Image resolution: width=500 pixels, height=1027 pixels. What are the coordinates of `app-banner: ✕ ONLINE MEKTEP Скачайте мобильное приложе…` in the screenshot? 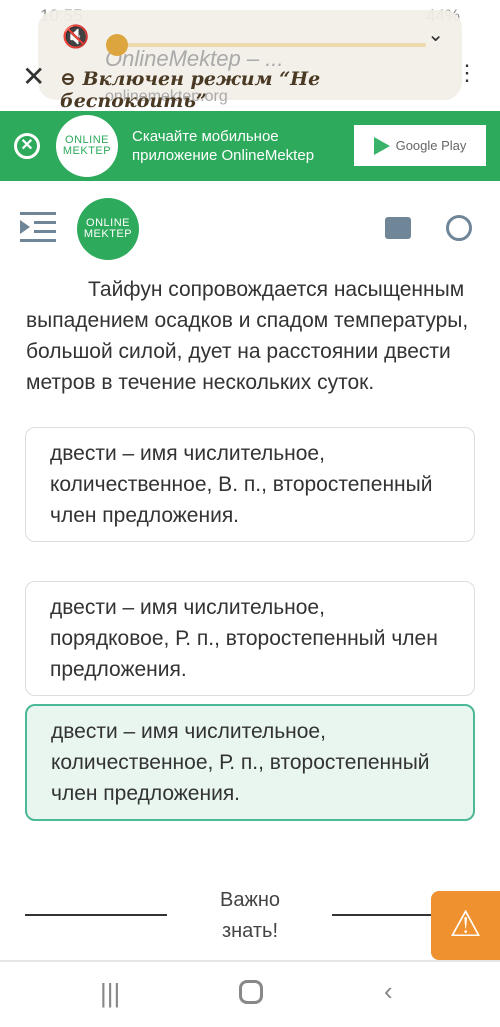 It's located at (250, 146).